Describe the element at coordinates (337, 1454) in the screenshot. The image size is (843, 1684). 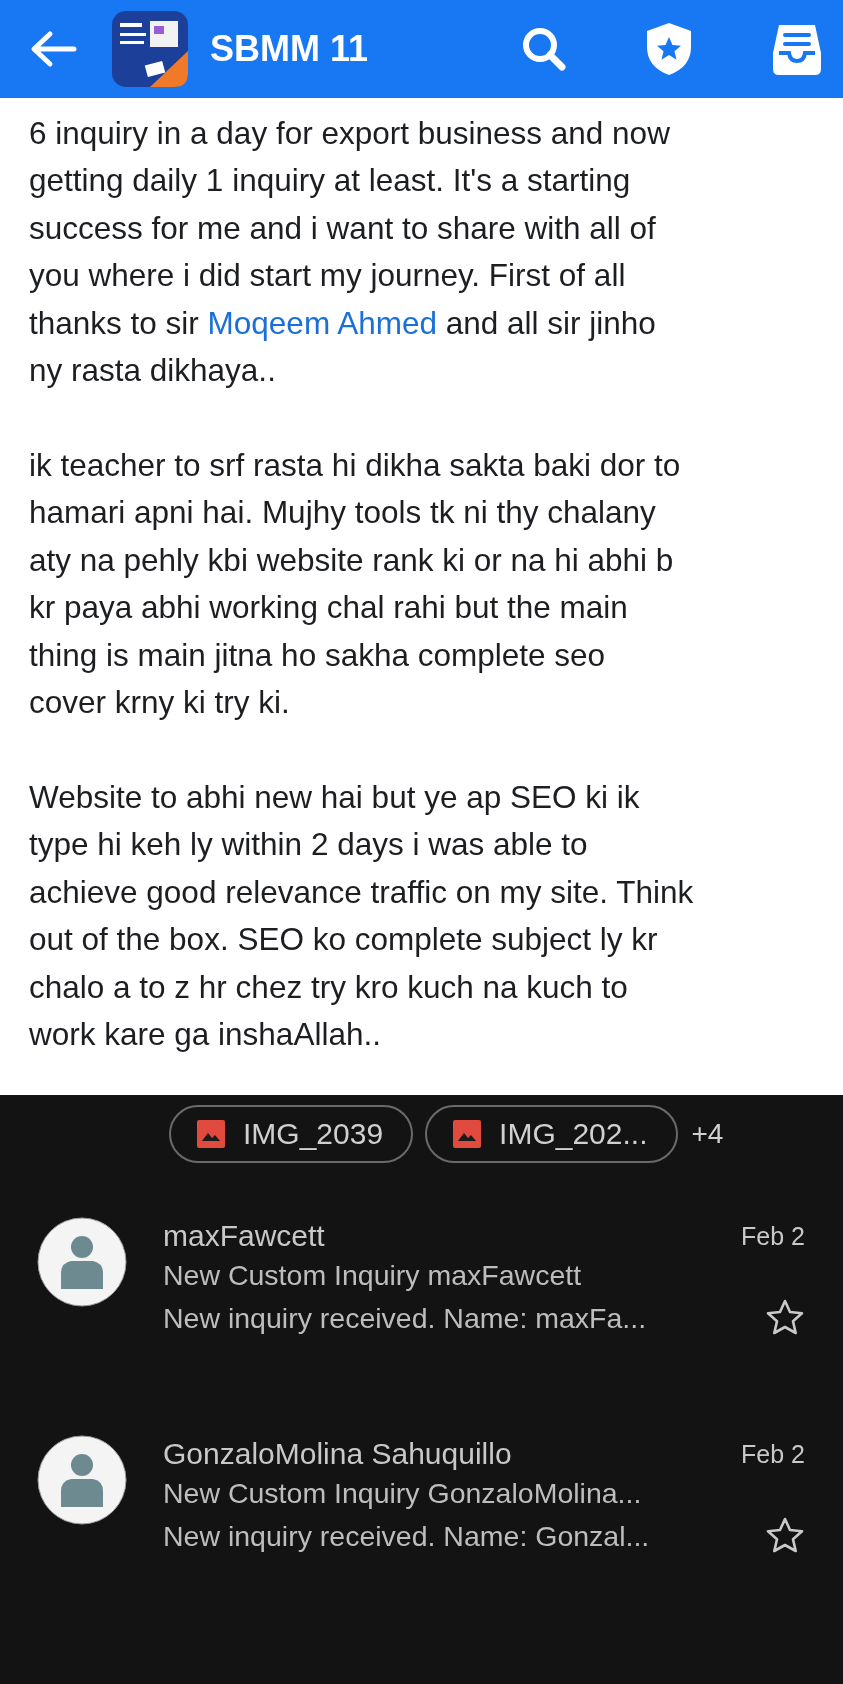
I see `sender-name: GonzaloMolina Sahuquillo` at that location.